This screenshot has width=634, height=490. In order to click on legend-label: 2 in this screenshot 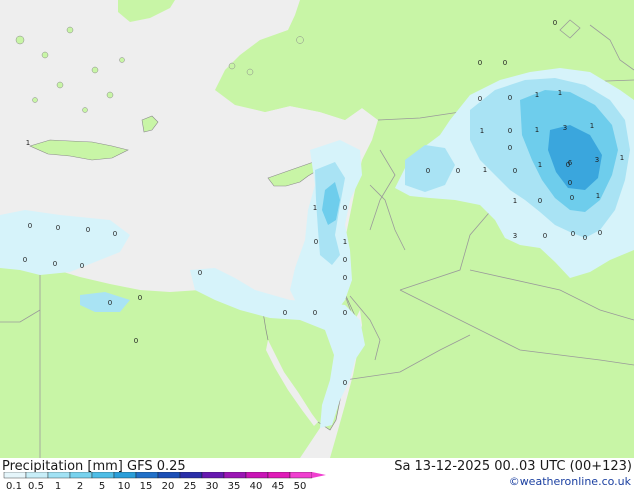, I will do `click(80, 485)`.